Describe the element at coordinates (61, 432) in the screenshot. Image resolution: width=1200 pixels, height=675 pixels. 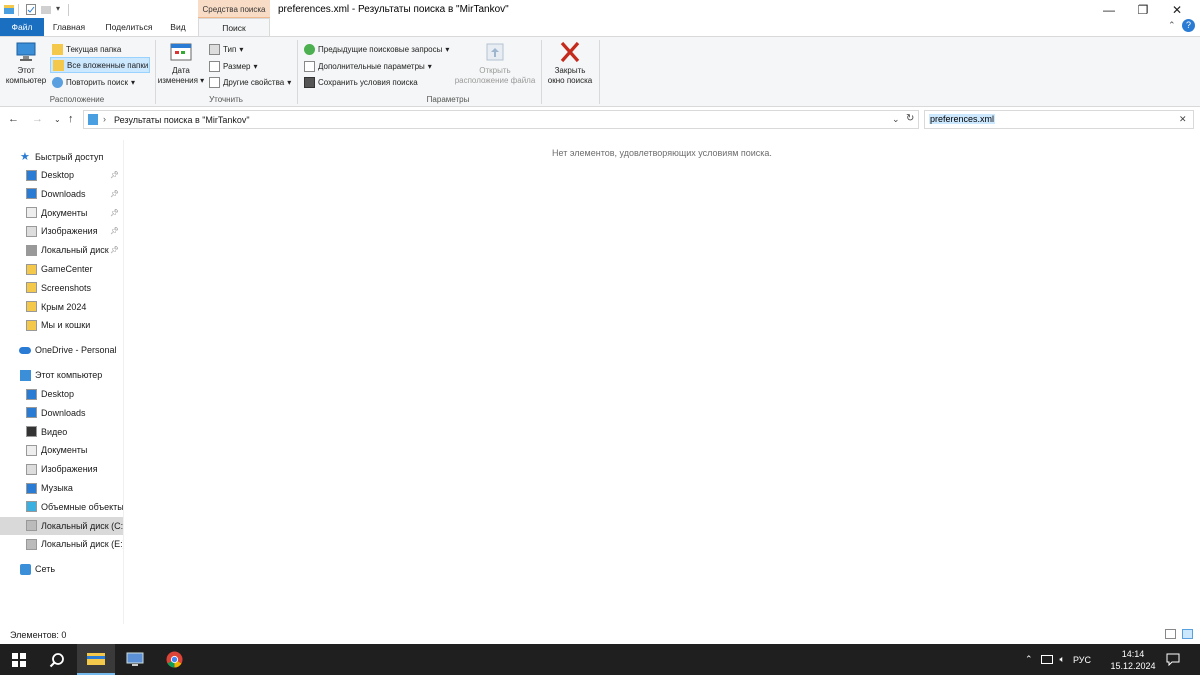
I see `nav-this-pc-item: Видео` at that location.